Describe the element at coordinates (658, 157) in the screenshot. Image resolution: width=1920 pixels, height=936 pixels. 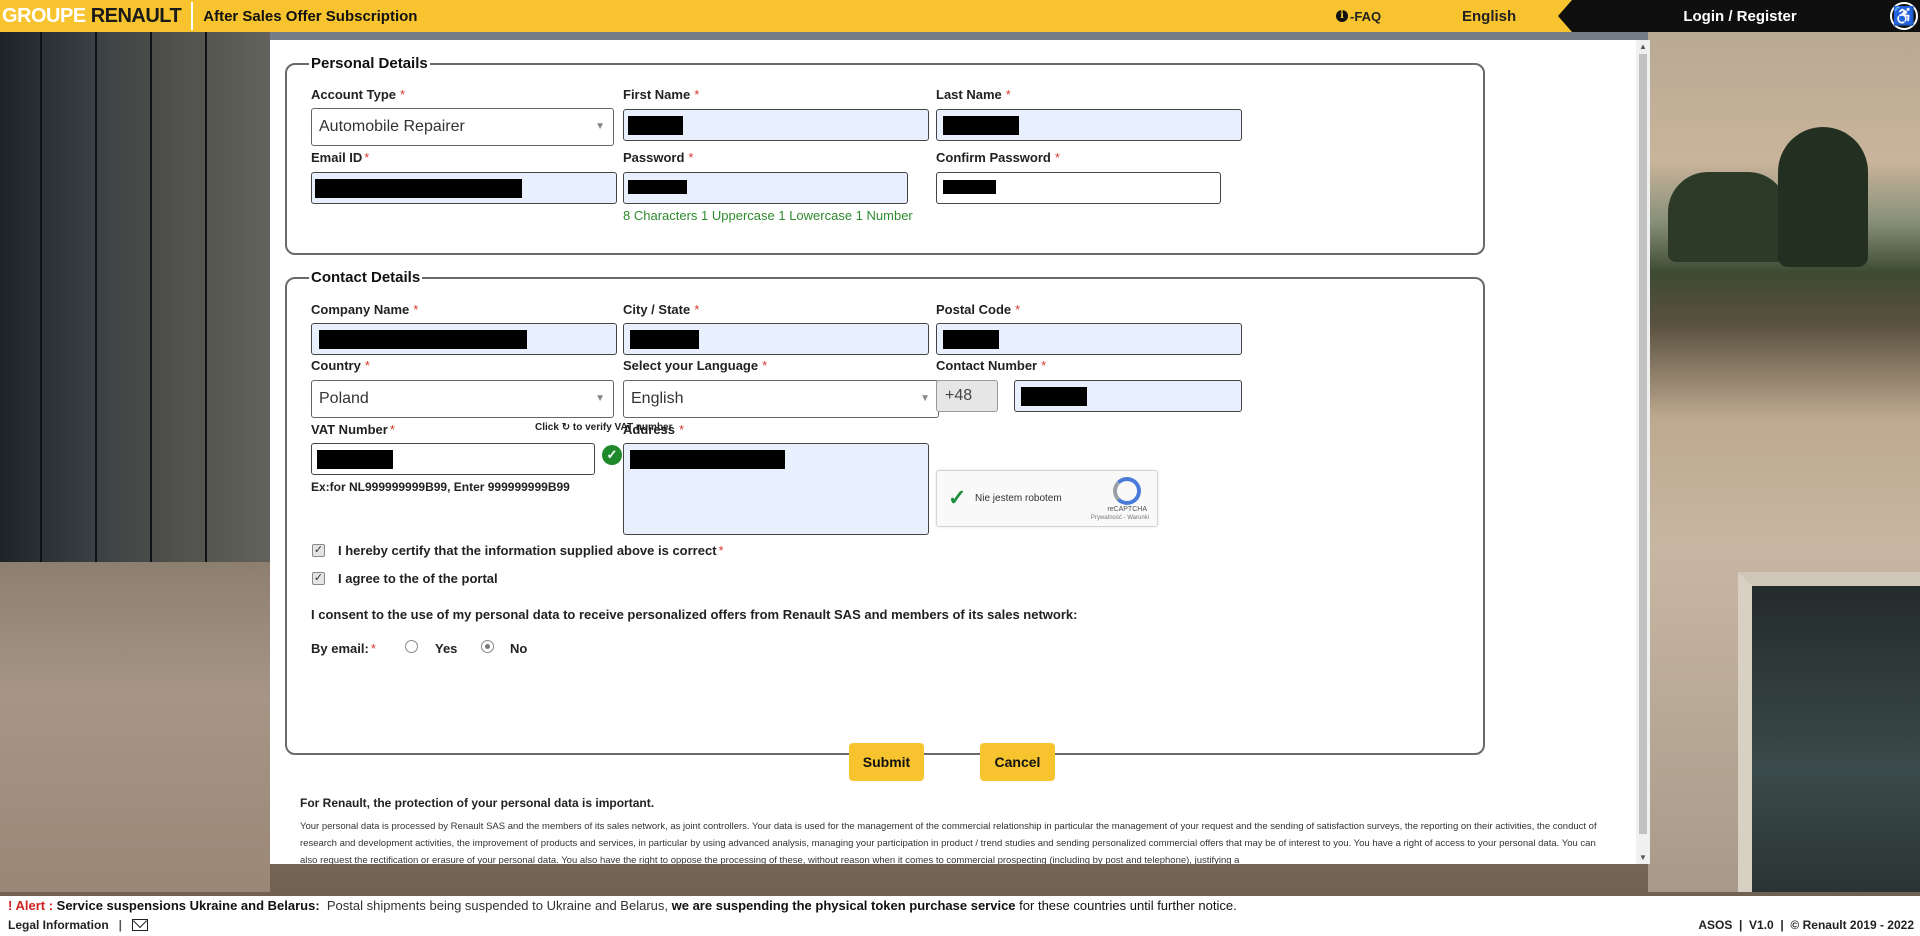
I see `password-label: Password *` at that location.